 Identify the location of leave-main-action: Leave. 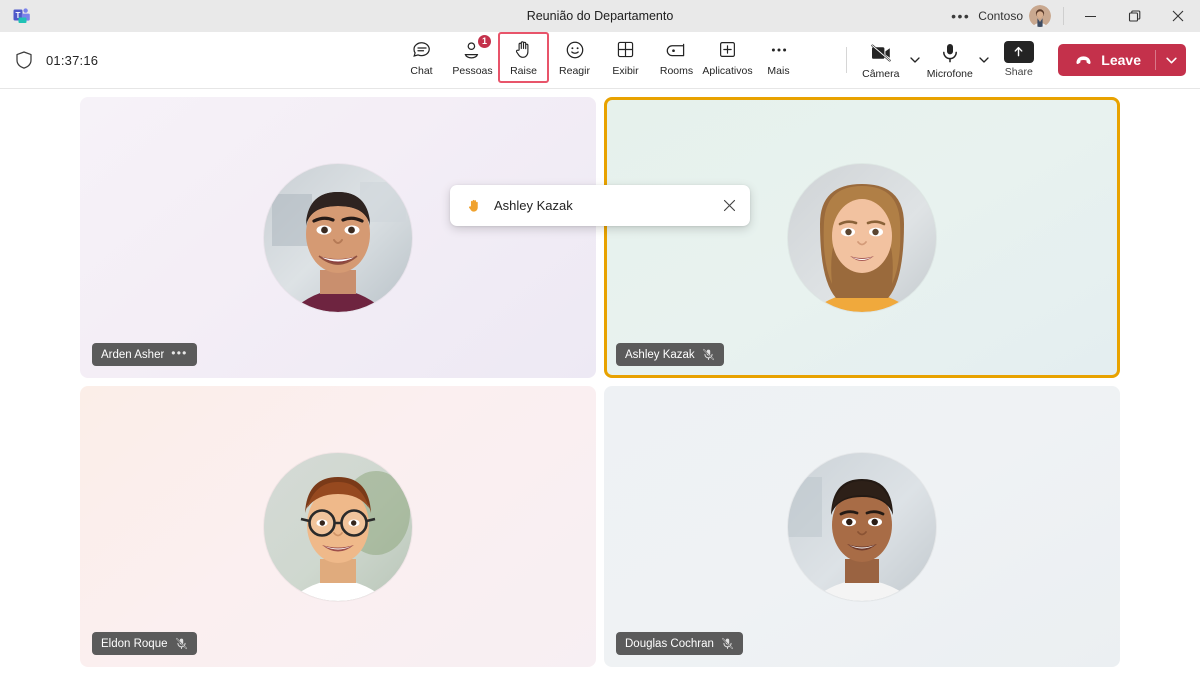
(1106, 60).